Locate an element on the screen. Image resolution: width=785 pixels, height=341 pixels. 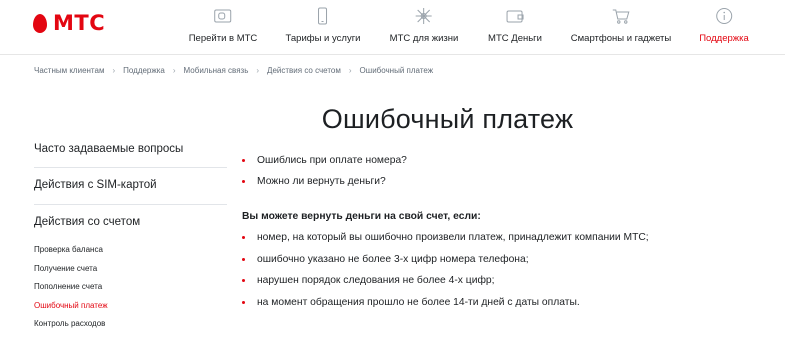
page-title: Ошибочный платеж is located at coordinates (447, 119).